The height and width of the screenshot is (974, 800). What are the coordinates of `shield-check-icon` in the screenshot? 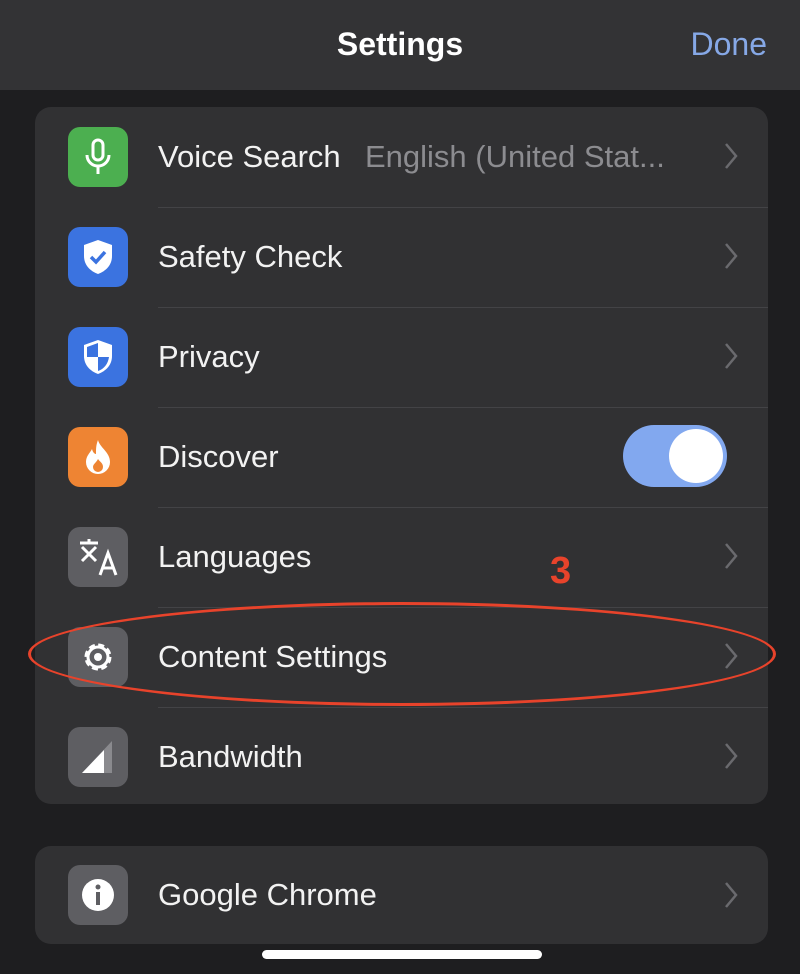 It's located at (98, 257).